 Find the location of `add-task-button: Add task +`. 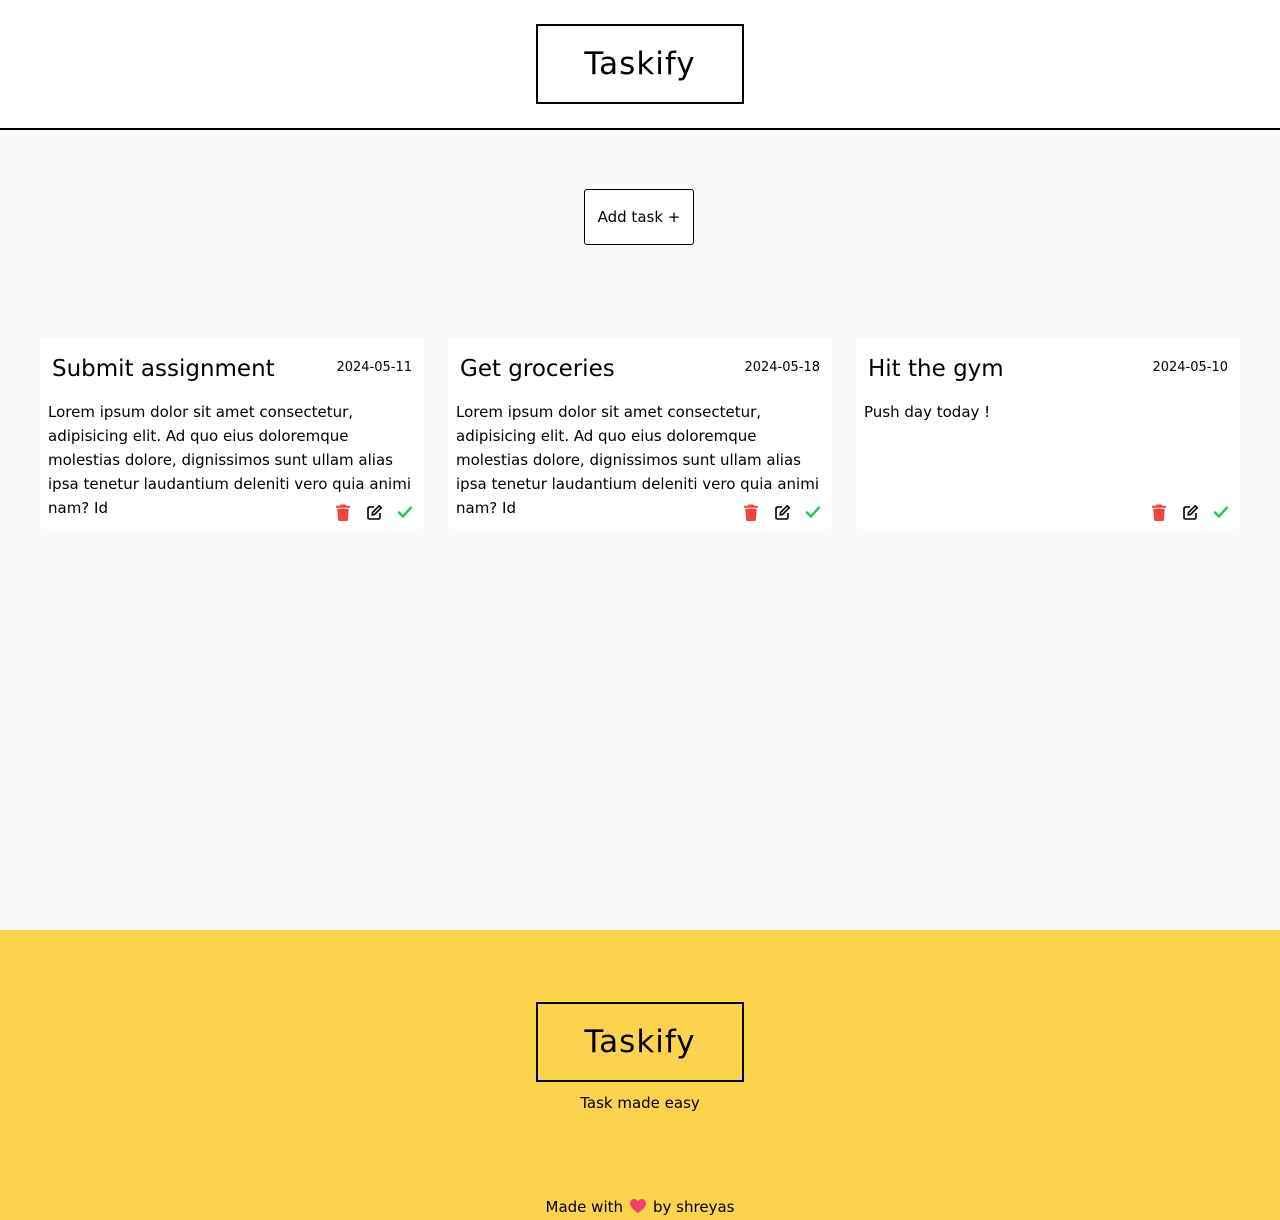

add-task-button: Add task + is located at coordinates (639, 217).